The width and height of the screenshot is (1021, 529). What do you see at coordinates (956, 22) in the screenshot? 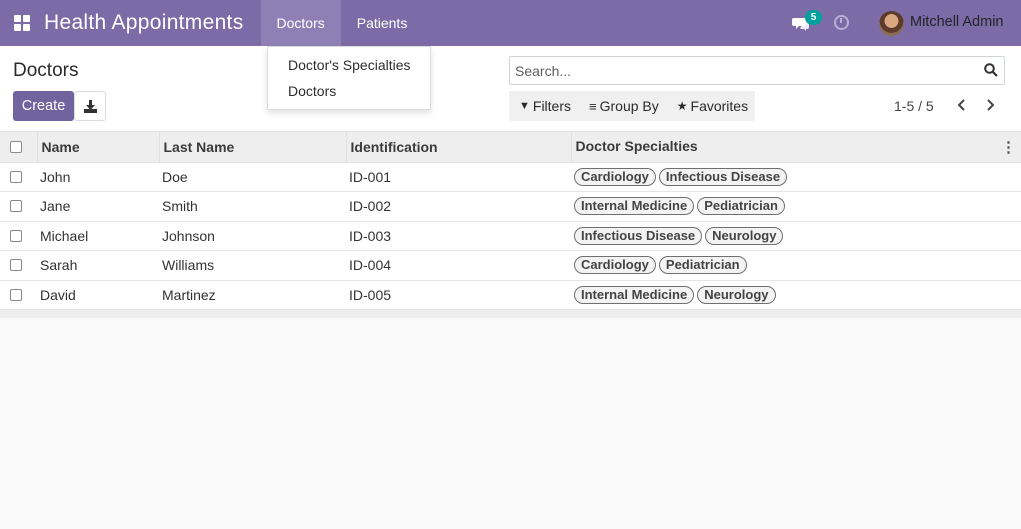
I see `user-name: Mitchell Admin` at bounding box center [956, 22].